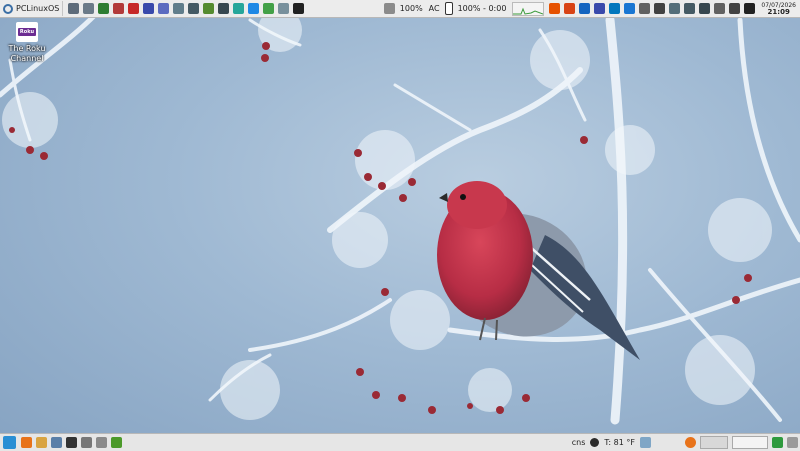  What do you see at coordinates (778, 11) in the screenshot?
I see `clock-time: 21:09` at bounding box center [778, 11].